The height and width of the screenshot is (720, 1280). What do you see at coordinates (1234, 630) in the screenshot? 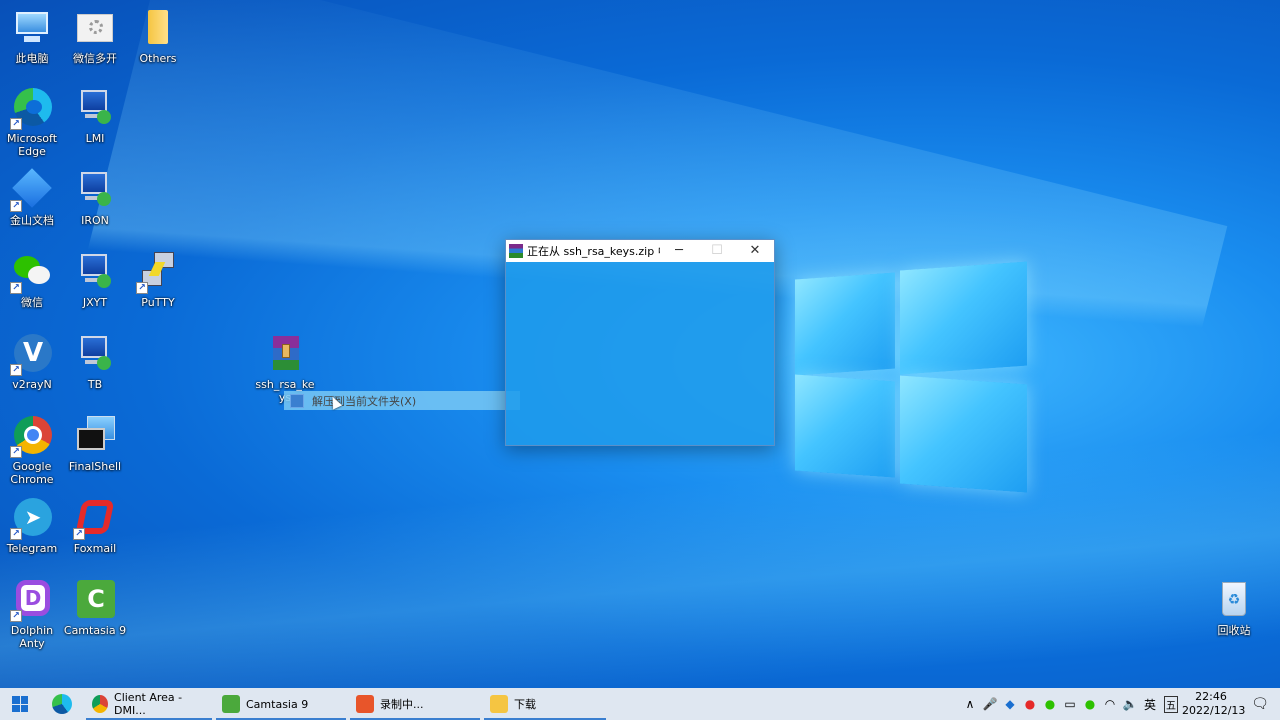
I see `desktop-icon-label: 回收站` at bounding box center [1234, 630].